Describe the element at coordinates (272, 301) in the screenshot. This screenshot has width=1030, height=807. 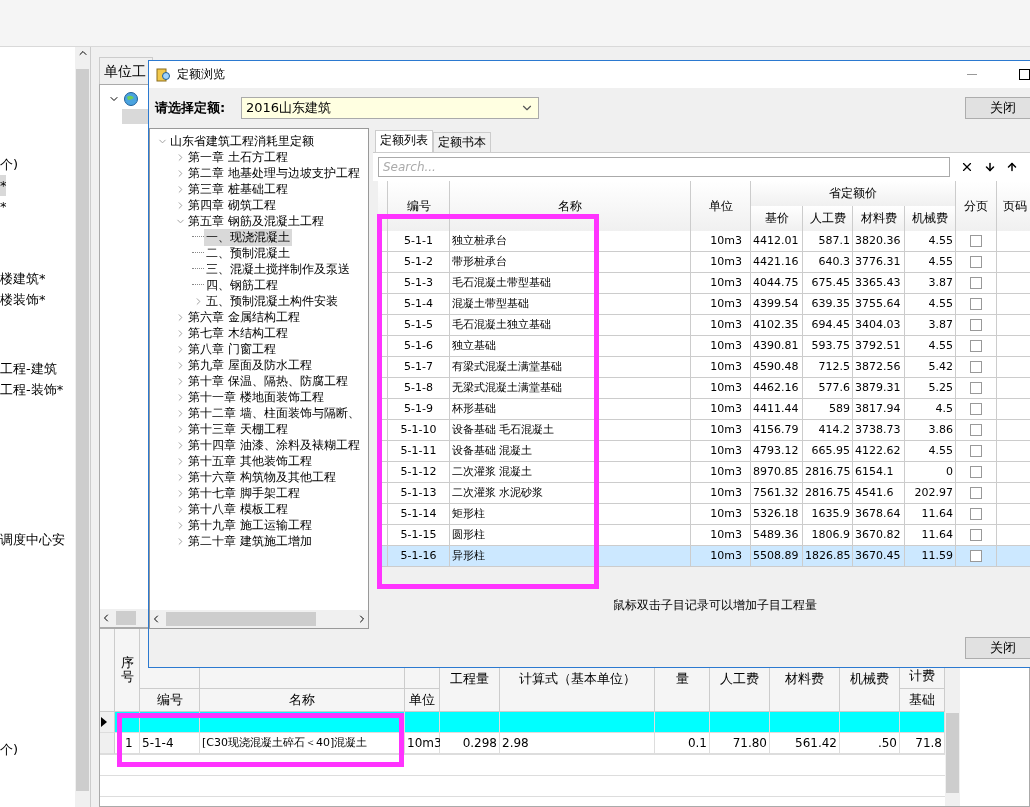
I see `tree-item: 五、预制混凝土构件安装` at that location.